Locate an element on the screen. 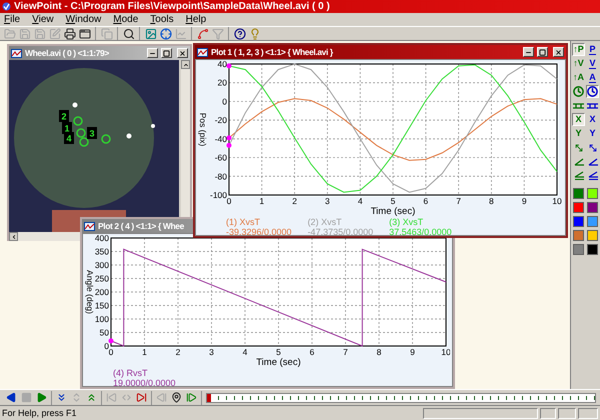  tick-label: 350 is located at coordinates (101, 251).